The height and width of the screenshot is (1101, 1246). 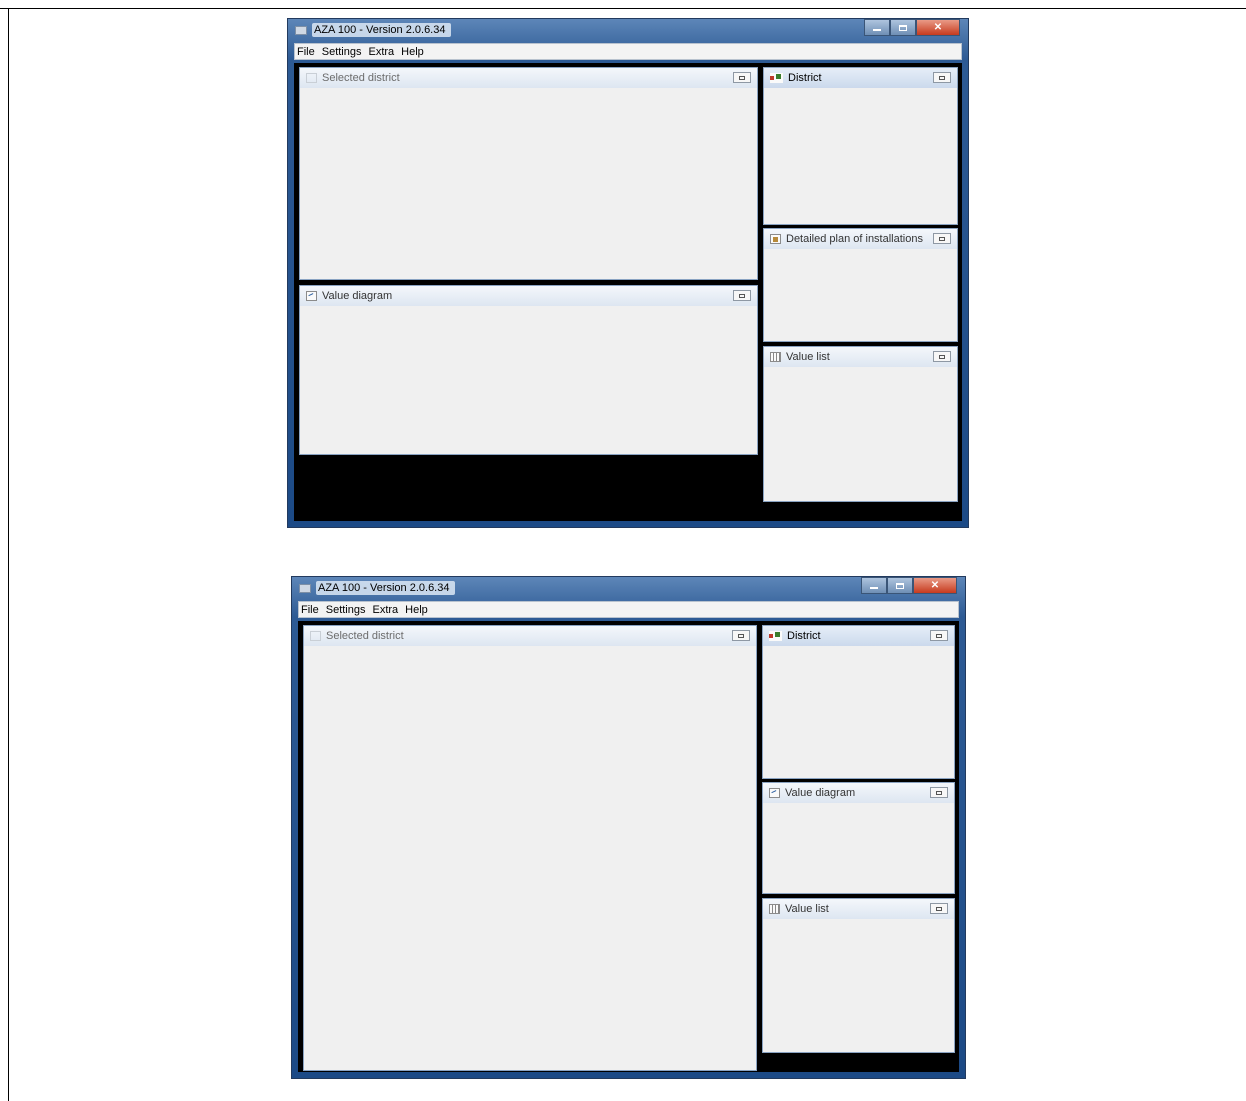 I want to click on panel-detailed-plan: Detailed plan of installations, so click(x=860, y=285).